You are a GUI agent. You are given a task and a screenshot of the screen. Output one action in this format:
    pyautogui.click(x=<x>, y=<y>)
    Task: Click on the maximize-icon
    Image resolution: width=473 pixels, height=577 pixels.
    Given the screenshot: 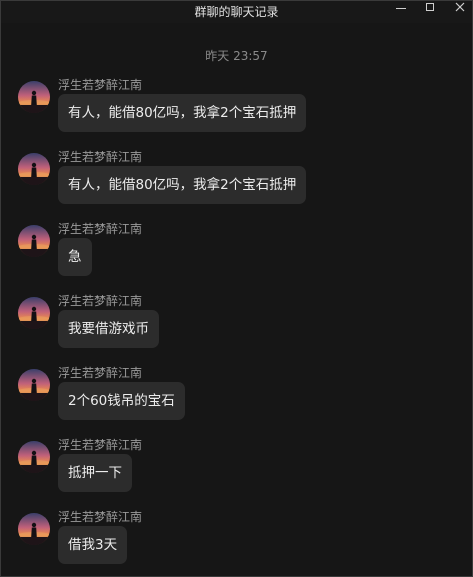 What is the action you would take?
    pyautogui.click(x=430, y=7)
    